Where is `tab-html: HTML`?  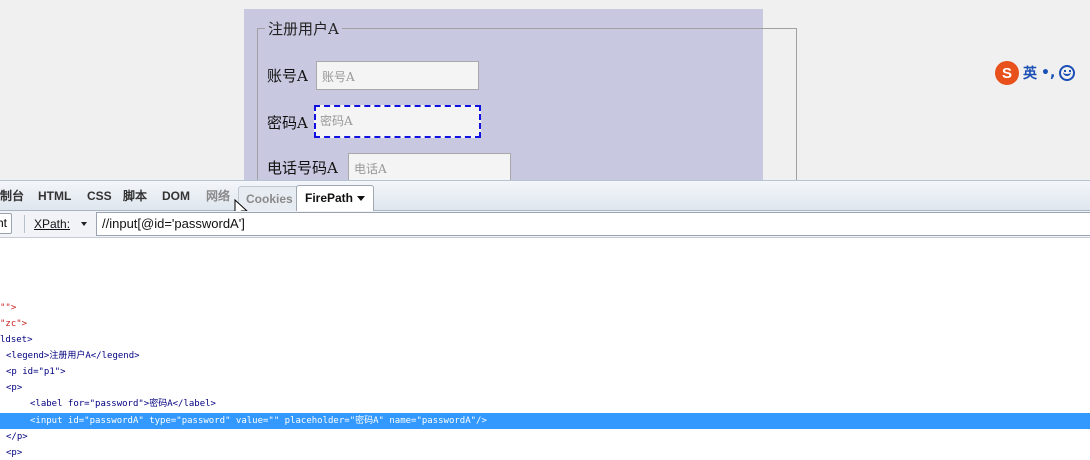
tab-html: HTML is located at coordinates (54, 196).